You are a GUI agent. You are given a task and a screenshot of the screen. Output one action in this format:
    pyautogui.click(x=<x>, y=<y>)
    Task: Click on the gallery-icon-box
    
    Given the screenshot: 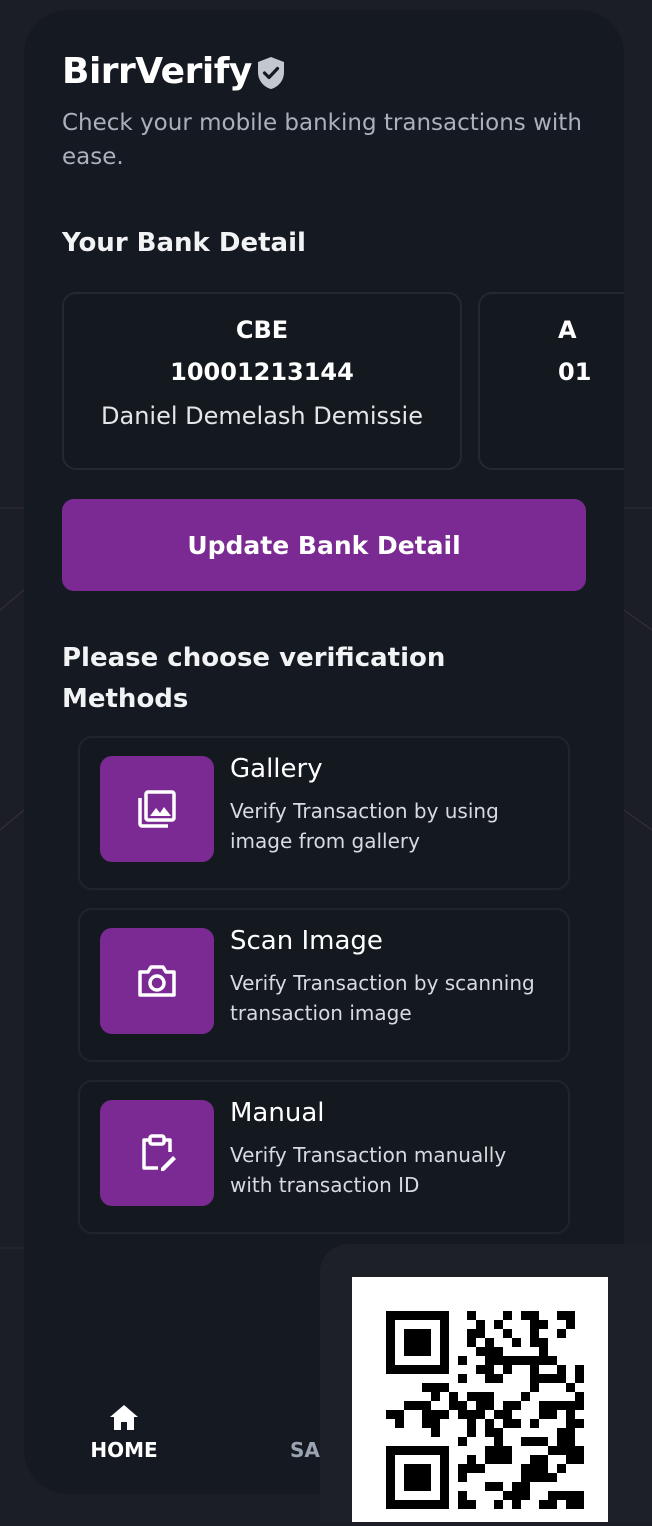 What is the action you would take?
    pyautogui.click(x=157, y=809)
    